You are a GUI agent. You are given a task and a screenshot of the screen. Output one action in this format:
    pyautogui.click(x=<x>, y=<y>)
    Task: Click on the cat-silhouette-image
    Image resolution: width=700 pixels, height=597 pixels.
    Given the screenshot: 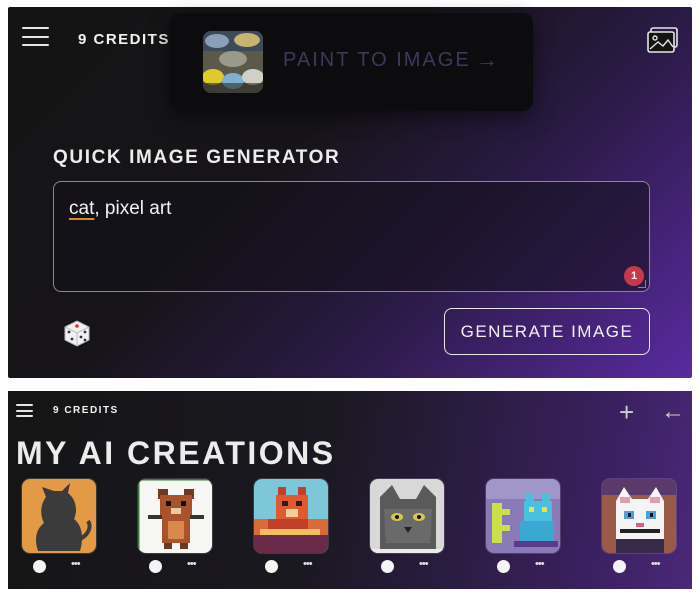 What is the action you would take?
    pyautogui.click(x=59, y=516)
    